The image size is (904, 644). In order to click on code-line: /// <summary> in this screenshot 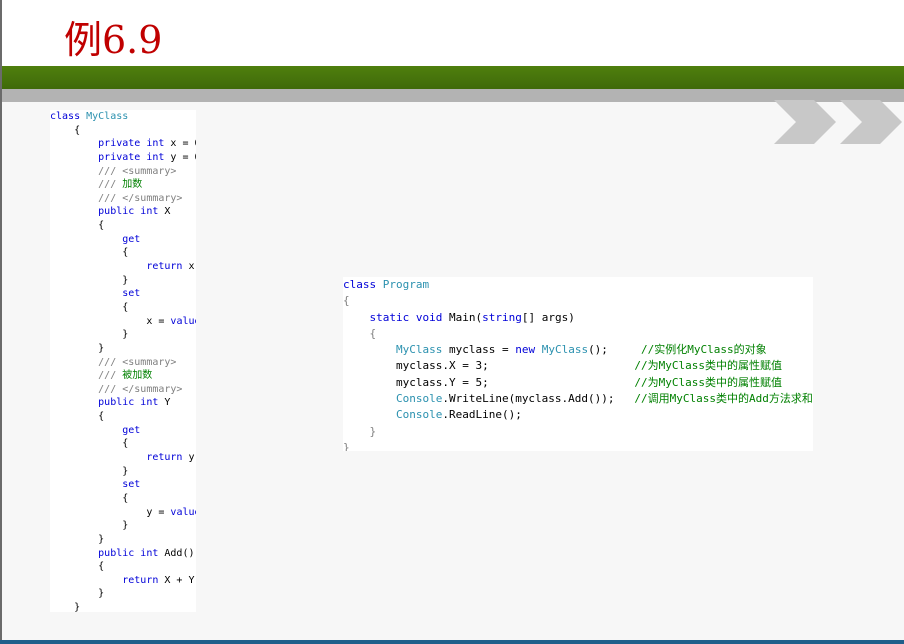, I will do `click(123, 363)`.